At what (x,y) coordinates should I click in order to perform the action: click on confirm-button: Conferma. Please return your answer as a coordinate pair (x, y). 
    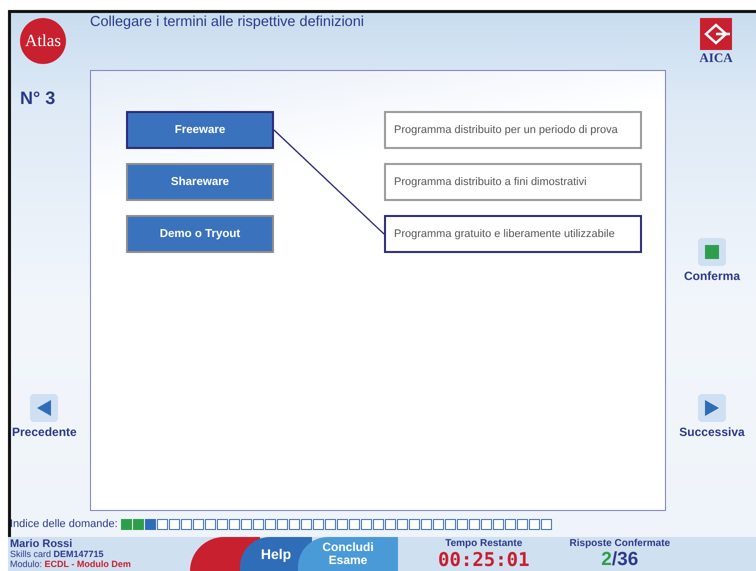
    Looking at the image, I should click on (712, 260).